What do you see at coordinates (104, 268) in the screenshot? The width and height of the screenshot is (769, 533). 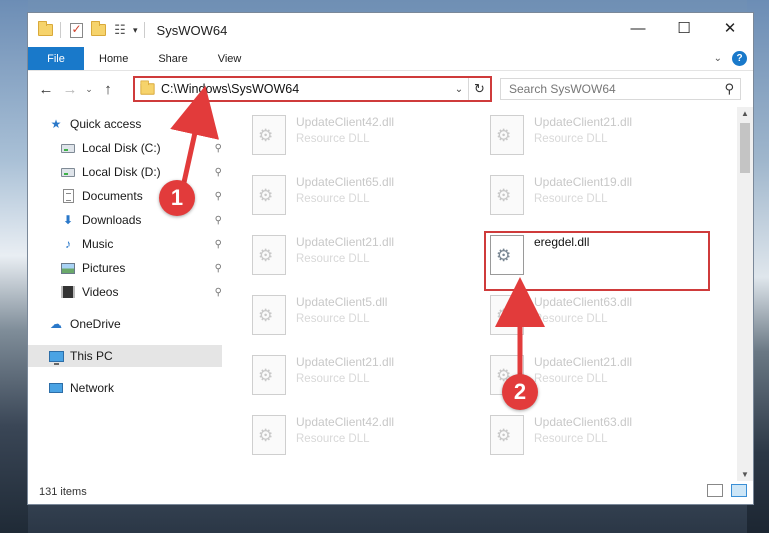 I see `sidebar-item-label: Pictures` at bounding box center [104, 268].